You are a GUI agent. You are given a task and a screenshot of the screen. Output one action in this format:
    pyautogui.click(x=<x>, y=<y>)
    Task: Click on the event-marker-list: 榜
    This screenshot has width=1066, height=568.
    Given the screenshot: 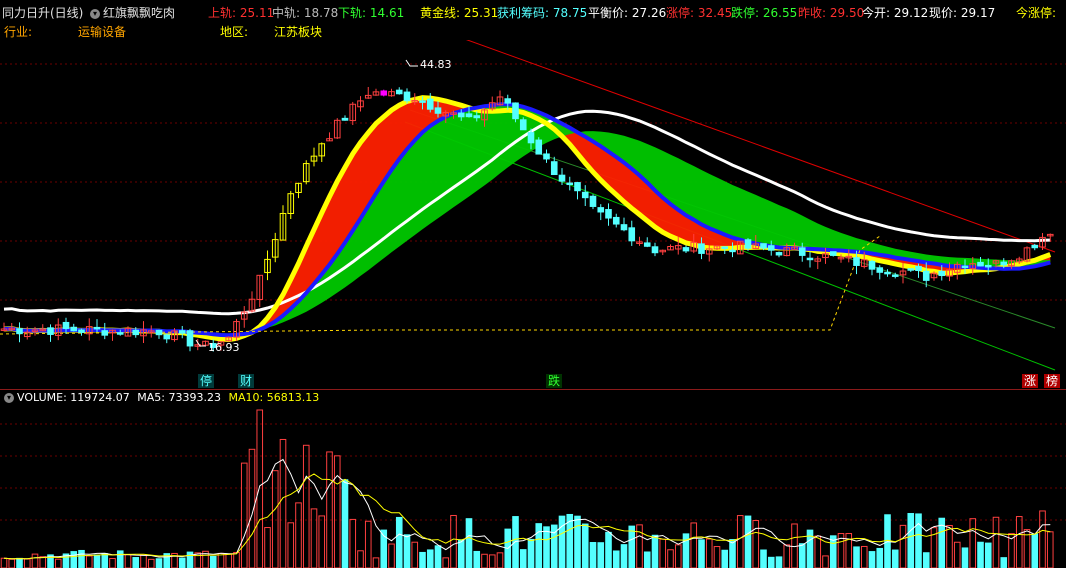 What is the action you would take?
    pyautogui.click(x=1052, y=381)
    